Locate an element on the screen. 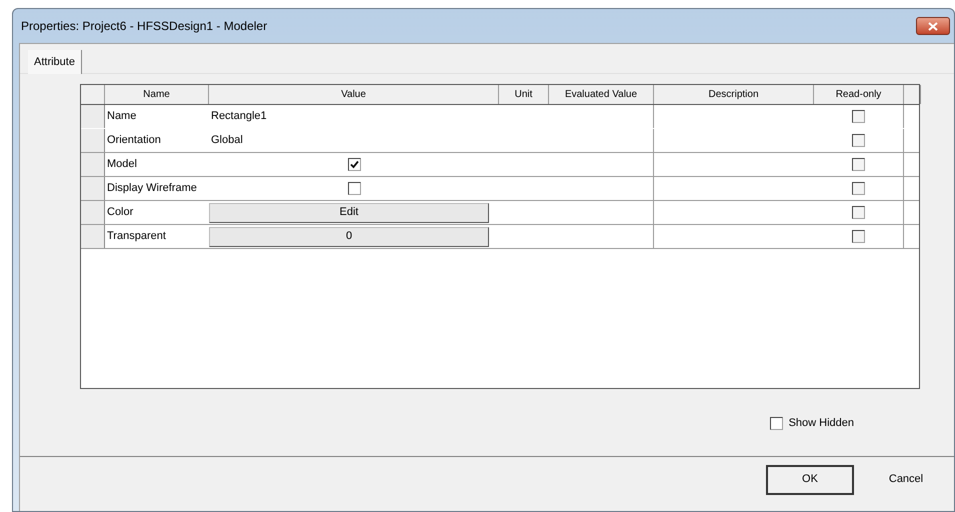  checkbox-label: Show Hidden is located at coordinates (821, 423).